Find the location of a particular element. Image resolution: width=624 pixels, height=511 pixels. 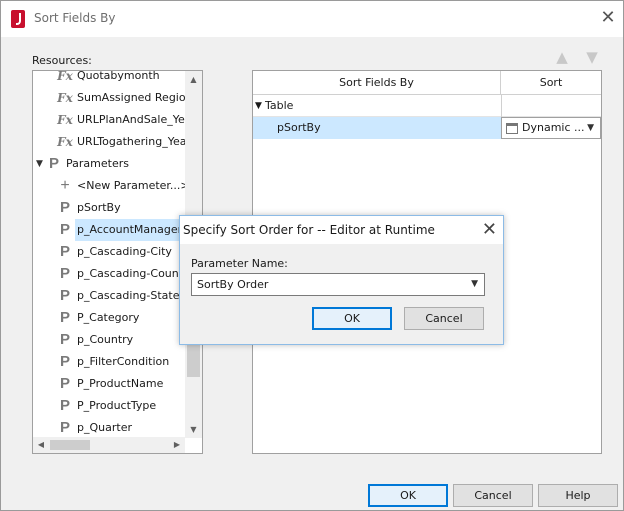

tree-item-label: P_Category is located at coordinates (108, 317).